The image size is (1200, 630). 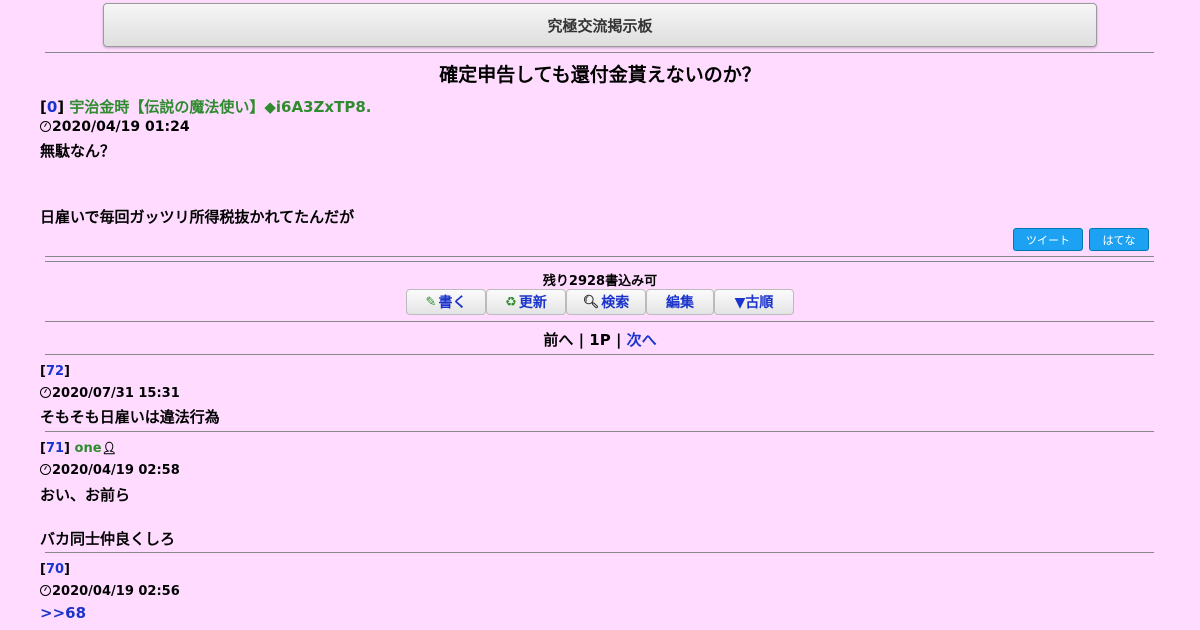 What do you see at coordinates (108, 539) in the screenshot?
I see `post-body-line: バカ同士仲良くしろ` at bounding box center [108, 539].